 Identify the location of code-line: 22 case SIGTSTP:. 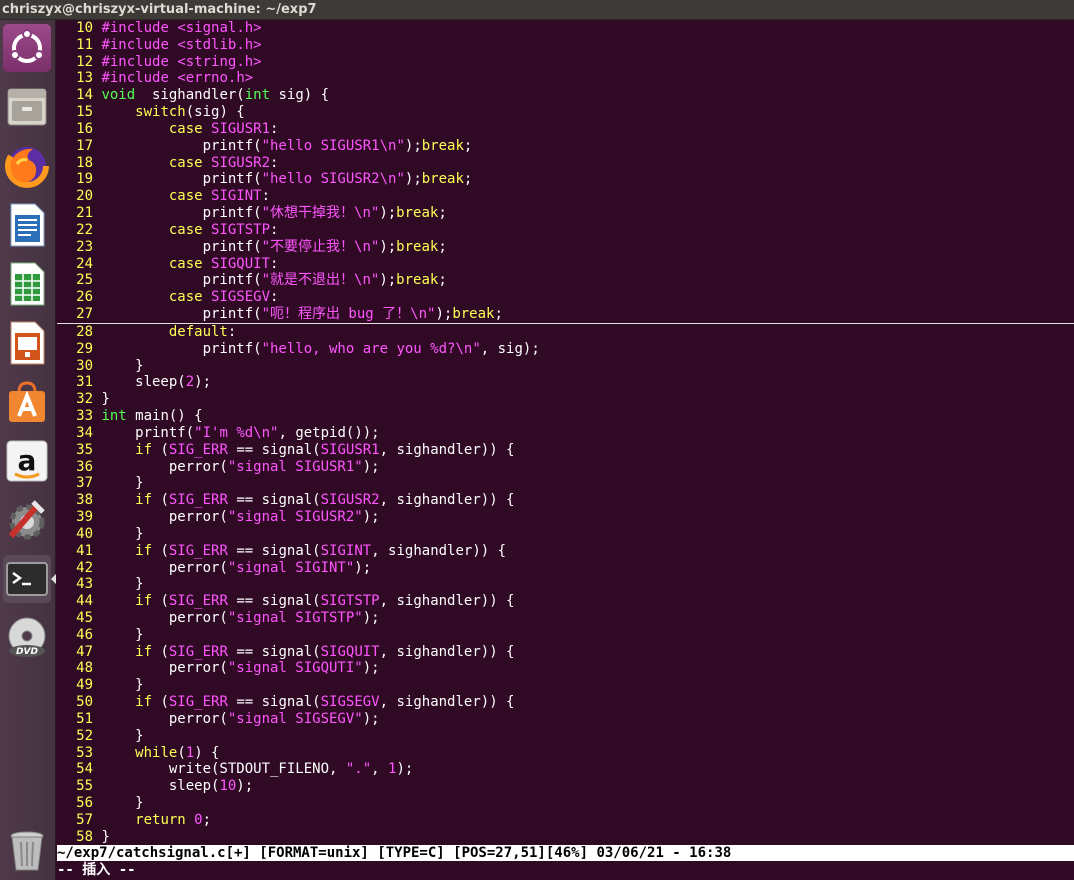
(565, 230).